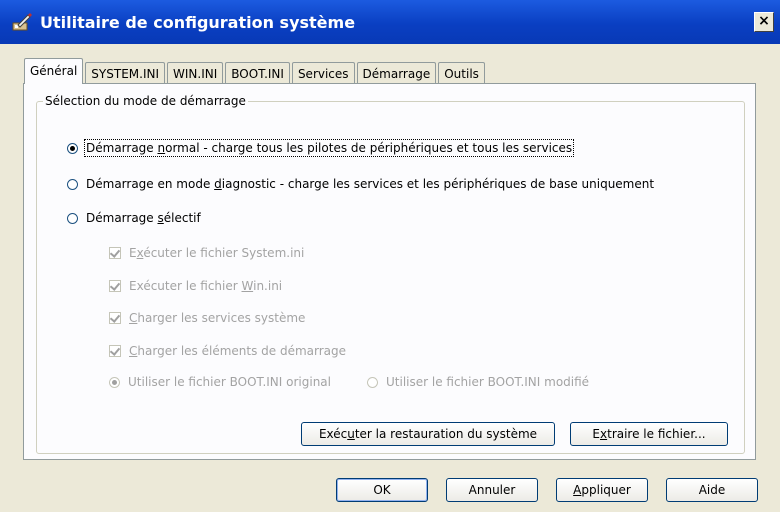 The image size is (780, 512). I want to click on radio-boot-original: Utiliser le fichier BOOT.INI original, so click(220, 382).